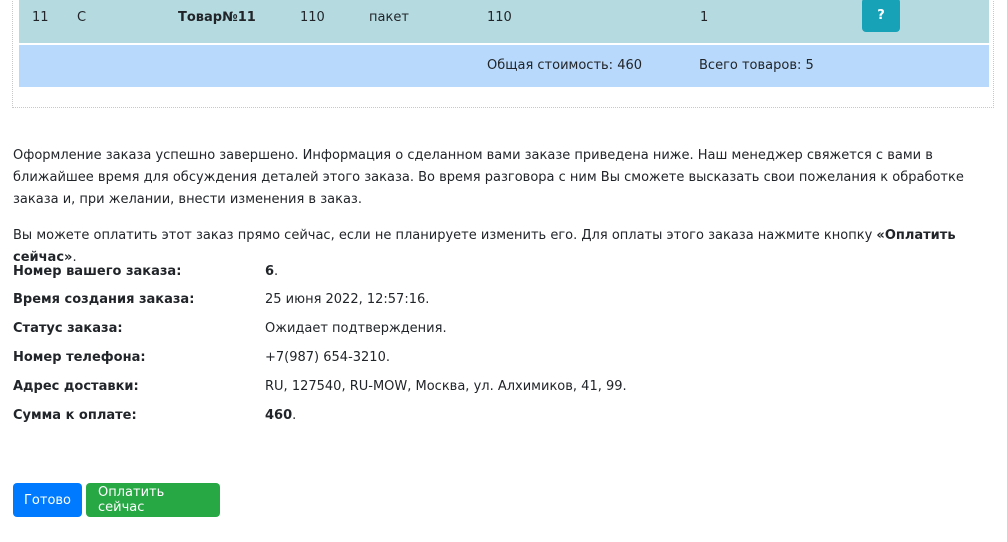 The width and height of the screenshot is (1007, 542). Describe the element at coordinates (68, 328) in the screenshot. I see `order-status-label: Статус заказа:` at that location.